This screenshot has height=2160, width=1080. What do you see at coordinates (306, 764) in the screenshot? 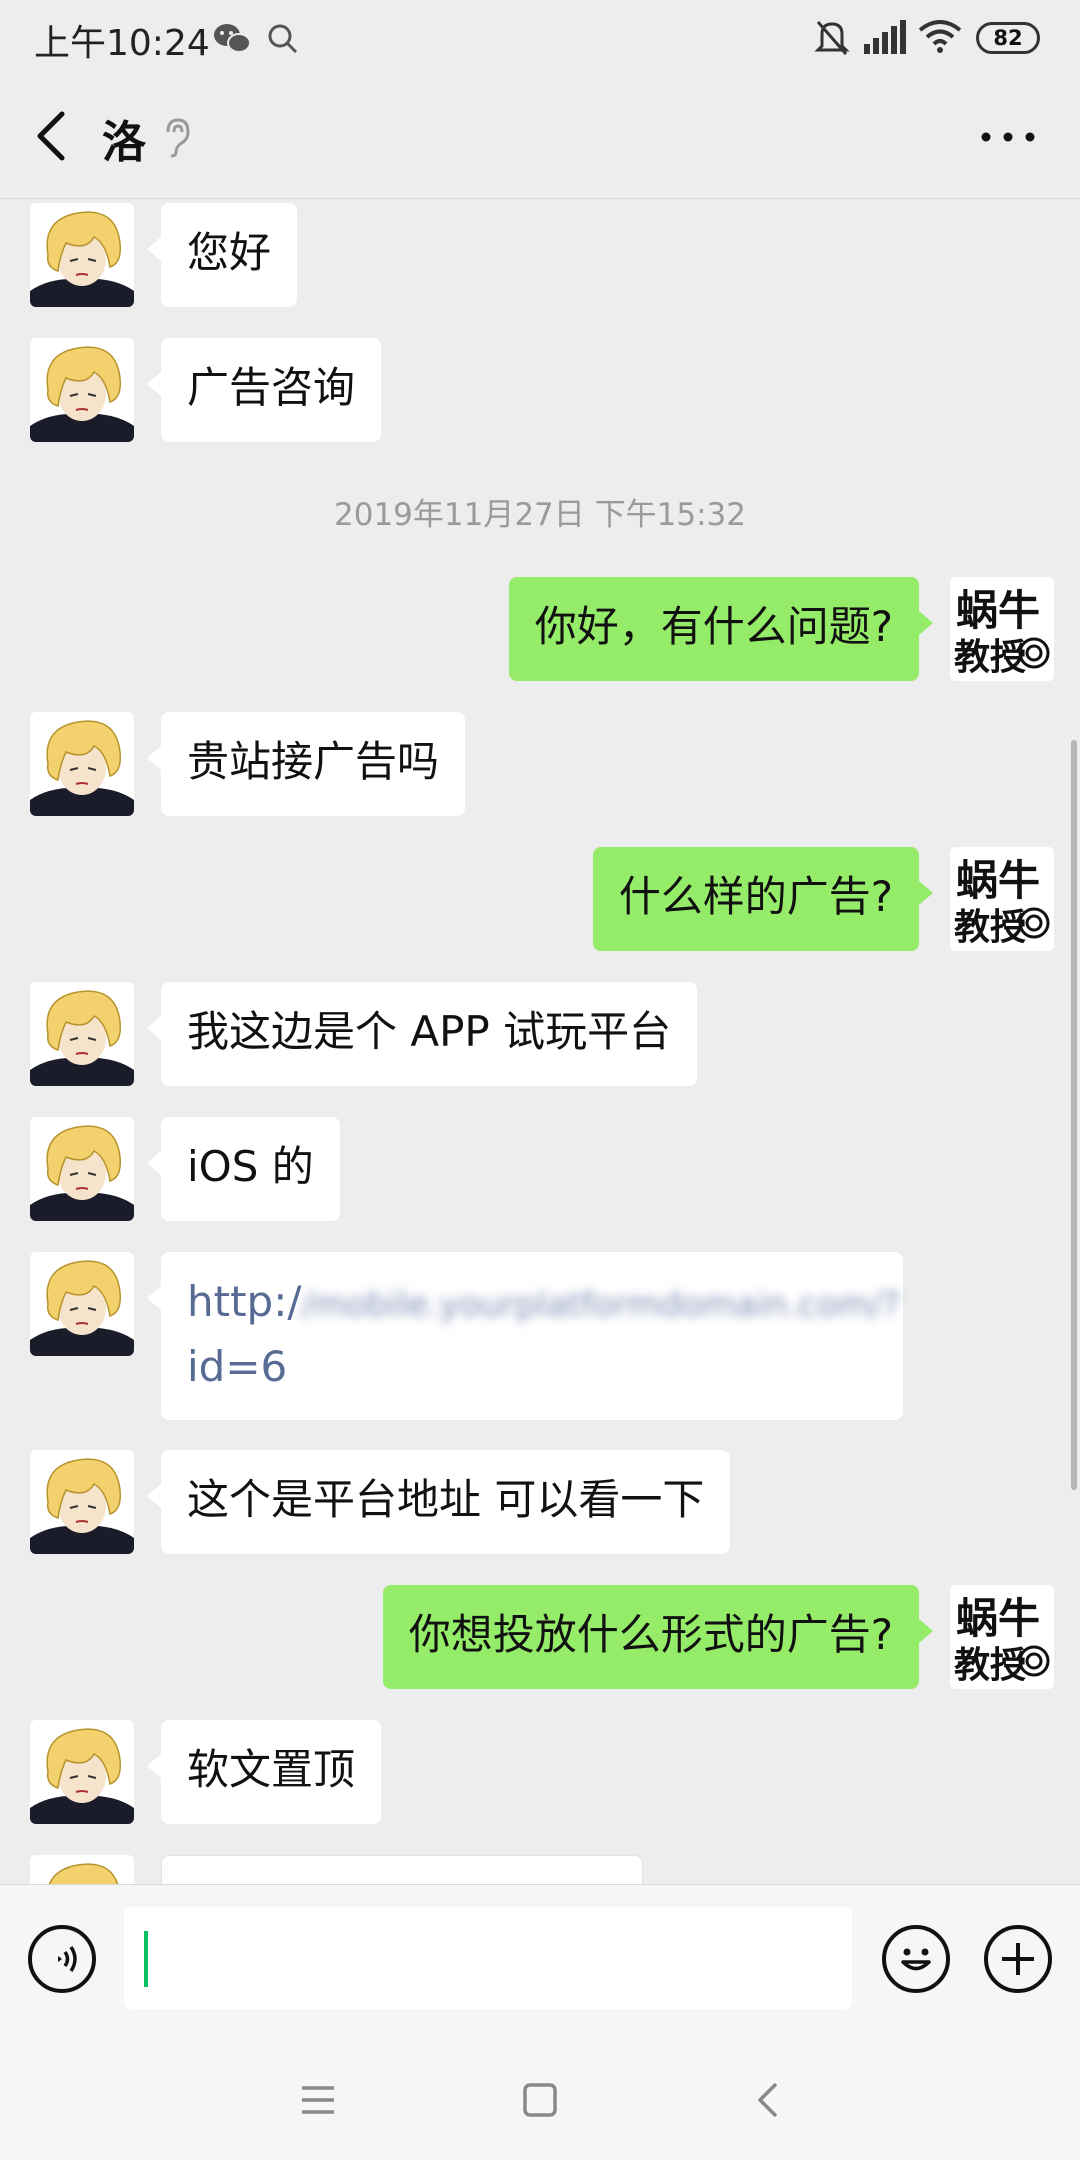
I see `message-bubble-incoming: 贵站接广告吗` at bounding box center [306, 764].